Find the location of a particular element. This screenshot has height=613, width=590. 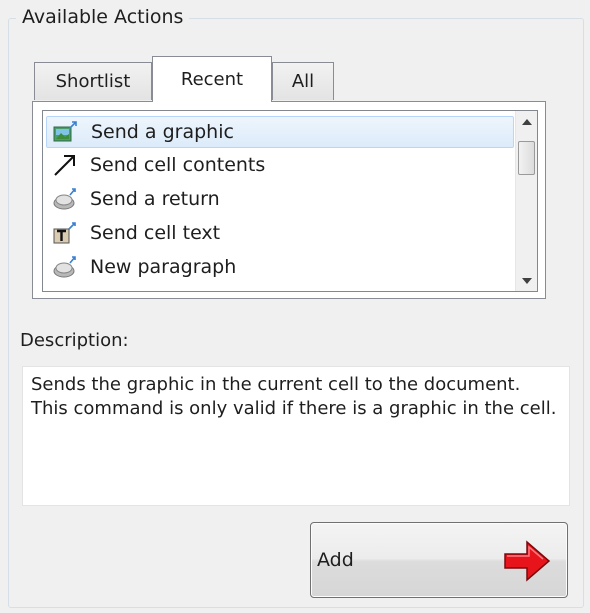

paragraph-key-icon is located at coordinates (65, 267).